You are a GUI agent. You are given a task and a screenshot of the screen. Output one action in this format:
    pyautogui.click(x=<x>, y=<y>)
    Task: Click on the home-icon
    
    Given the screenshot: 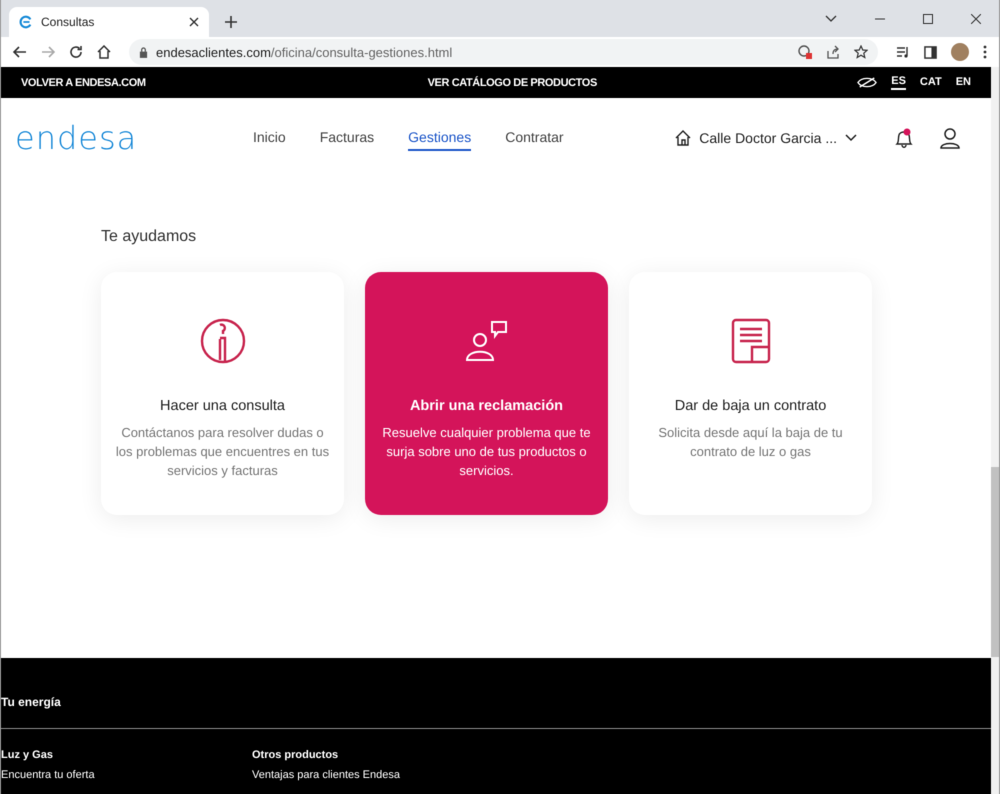 What is the action you would take?
    pyautogui.click(x=104, y=52)
    